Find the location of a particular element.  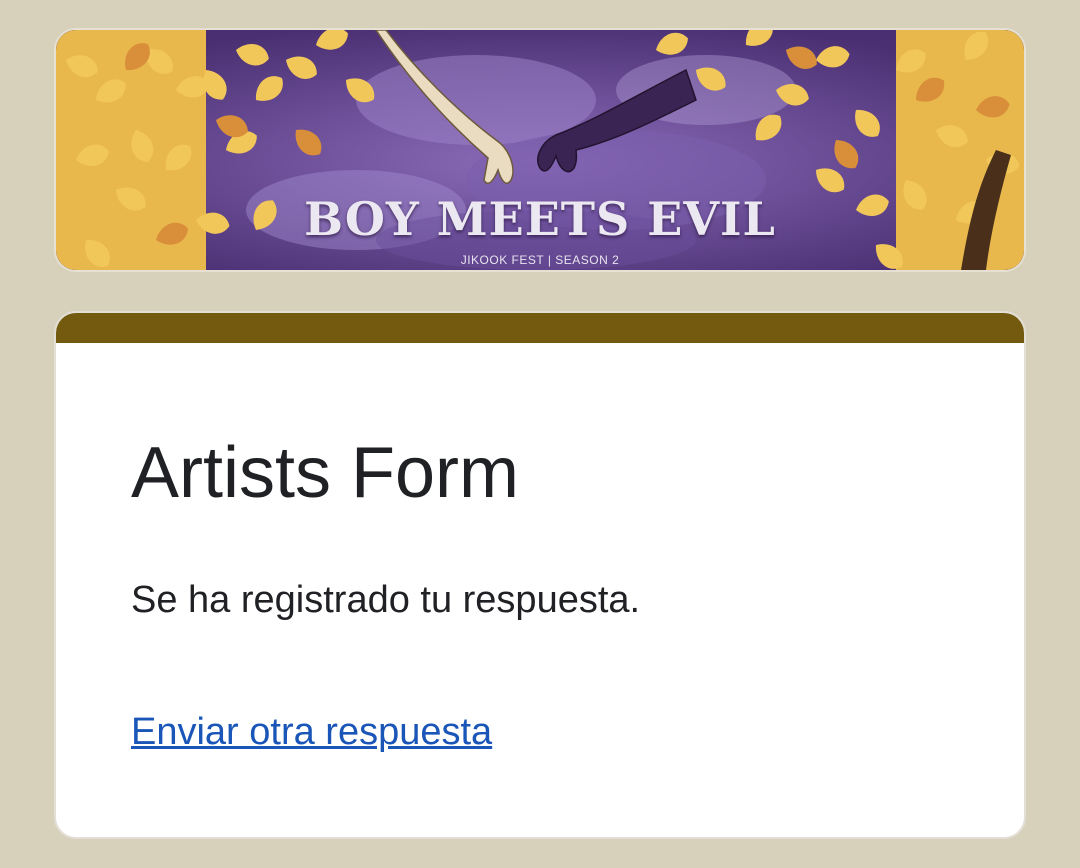

form-title: Artists Form is located at coordinates (325, 473).